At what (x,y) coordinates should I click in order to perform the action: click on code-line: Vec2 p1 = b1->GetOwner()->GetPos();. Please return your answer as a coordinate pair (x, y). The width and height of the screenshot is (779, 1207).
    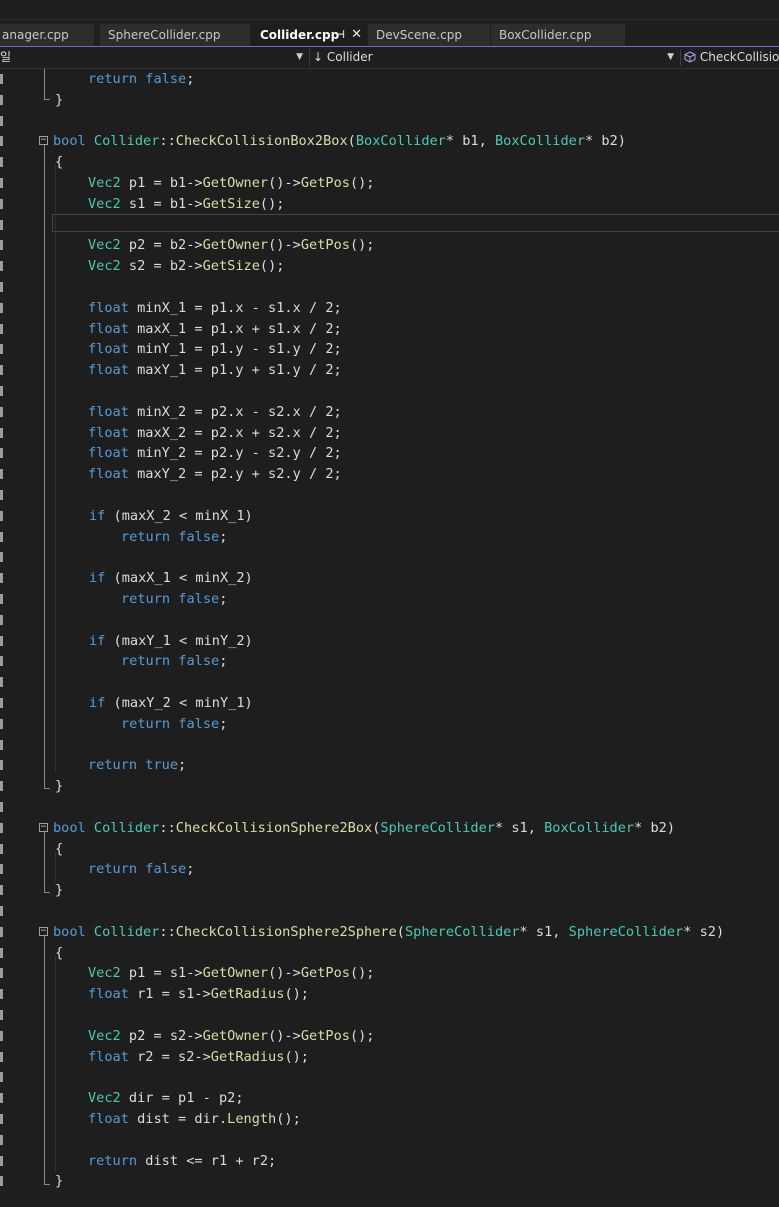
    Looking at the image, I should click on (389, 183).